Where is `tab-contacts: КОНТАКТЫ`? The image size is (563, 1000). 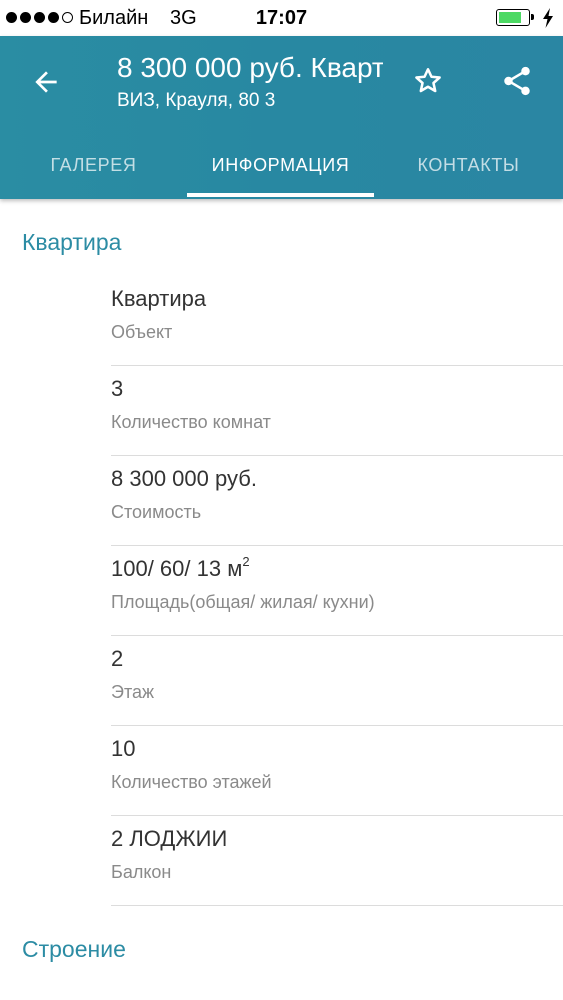 tab-contacts: КОНТАКТЫ is located at coordinates (468, 165).